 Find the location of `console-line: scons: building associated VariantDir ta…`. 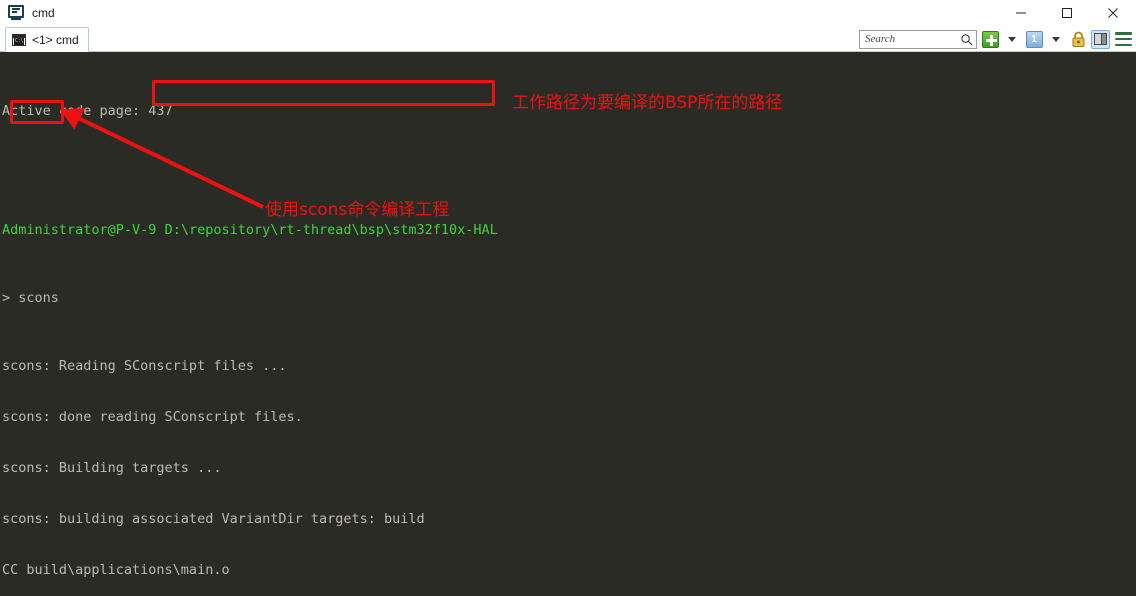

console-line: scons: building associated VariantDir ta… is located at coordinates (213, 519).